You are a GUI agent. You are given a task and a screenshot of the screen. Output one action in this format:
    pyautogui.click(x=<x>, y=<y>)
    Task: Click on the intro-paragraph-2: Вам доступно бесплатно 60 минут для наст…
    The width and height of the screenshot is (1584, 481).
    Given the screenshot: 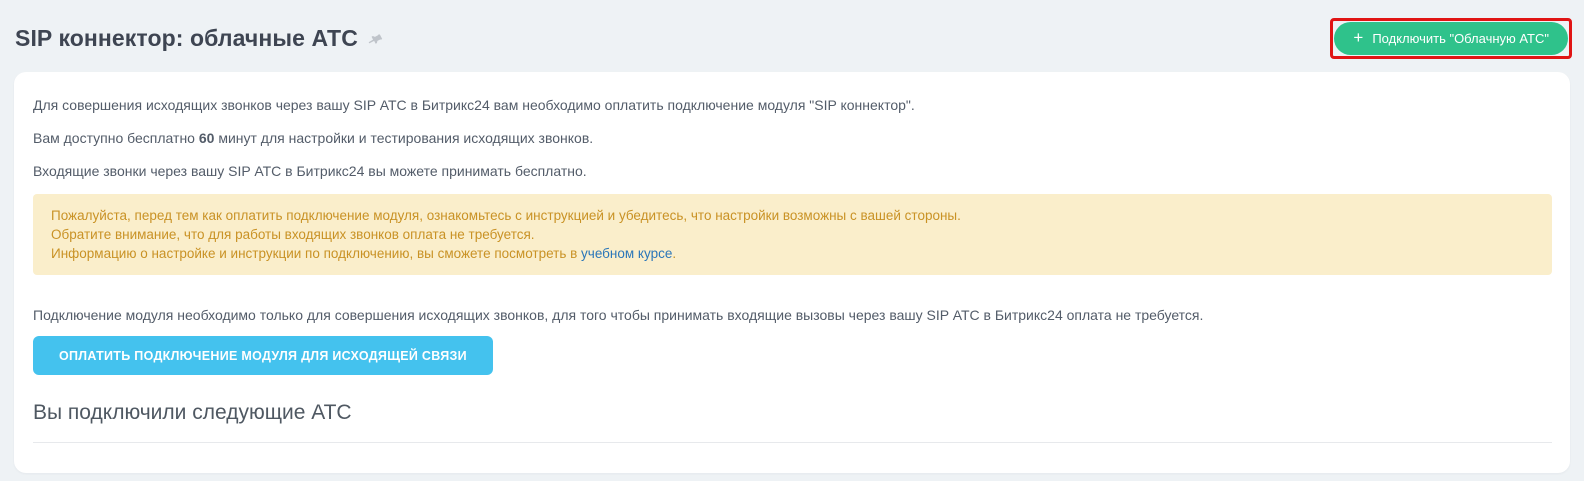 What is the action you would take?
    pyautogui.click(x=792, y=138)
    